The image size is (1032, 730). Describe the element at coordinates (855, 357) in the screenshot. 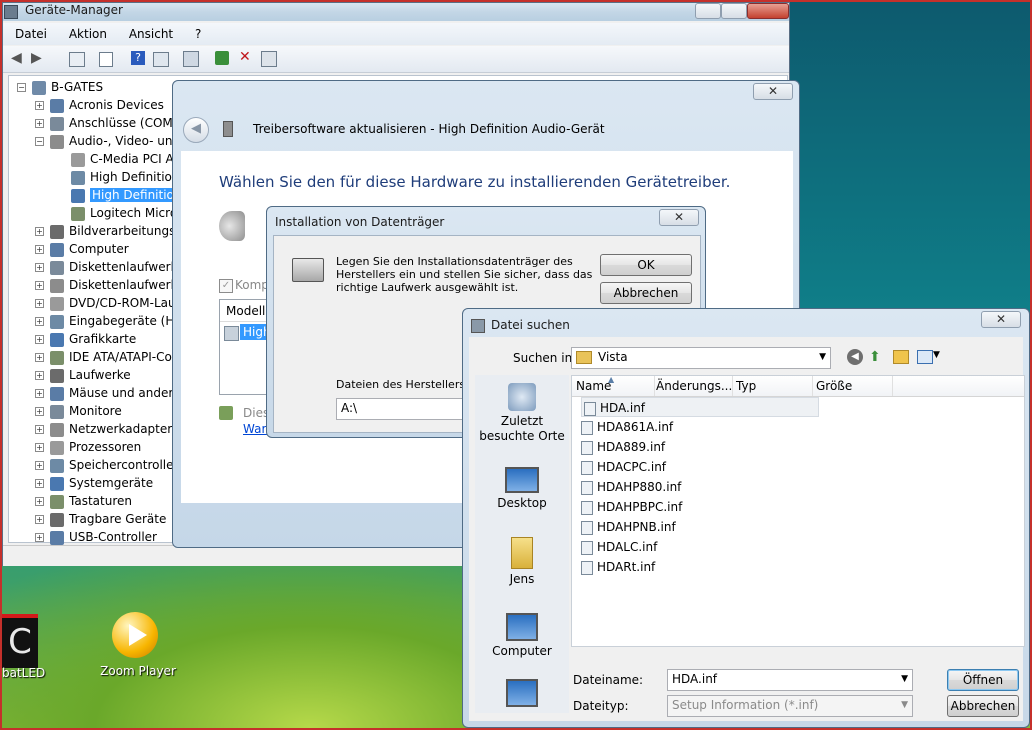

I see `back-nav-icon: ◀` at that location.